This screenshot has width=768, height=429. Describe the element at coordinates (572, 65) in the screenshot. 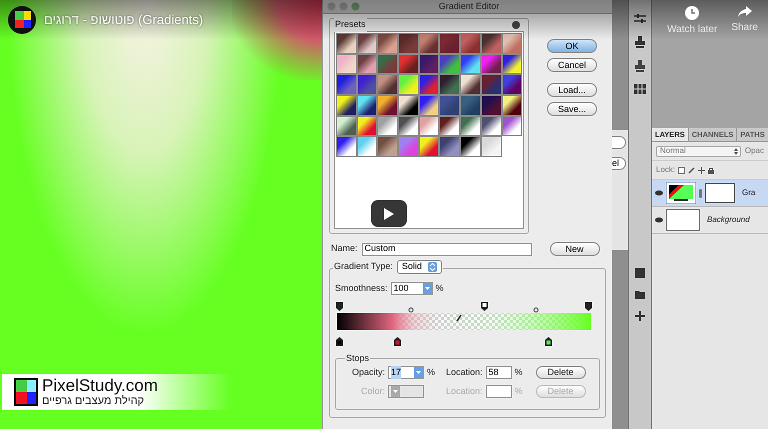

I see `dialog-button: Cancel` at that location.